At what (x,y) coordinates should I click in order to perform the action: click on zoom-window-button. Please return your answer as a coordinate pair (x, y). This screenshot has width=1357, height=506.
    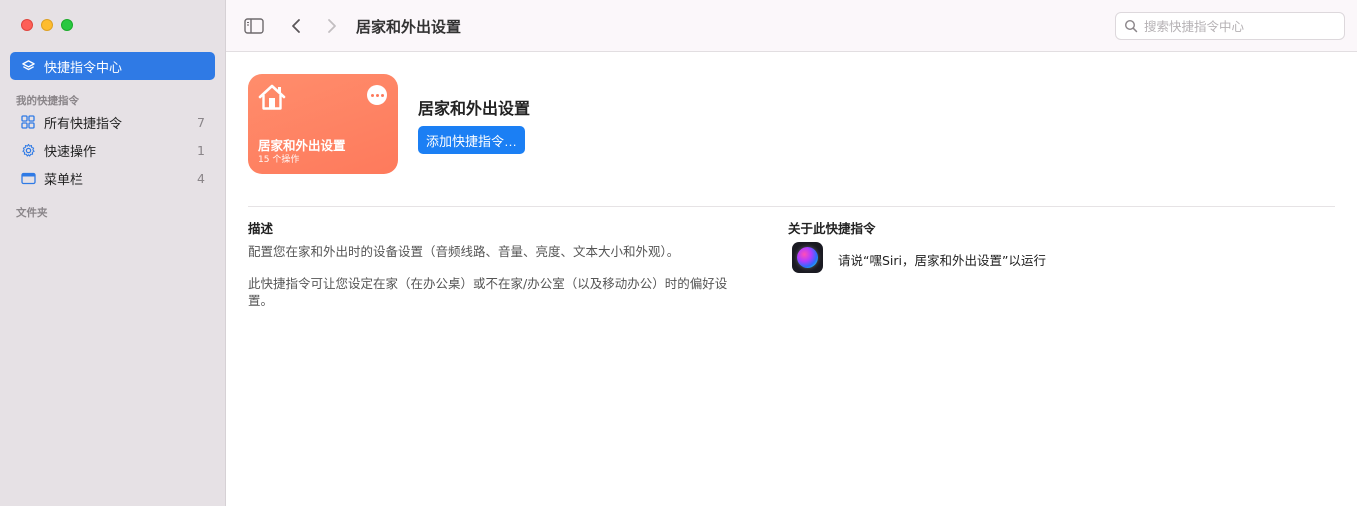
    Looking at the image, I should click on (67, 25).